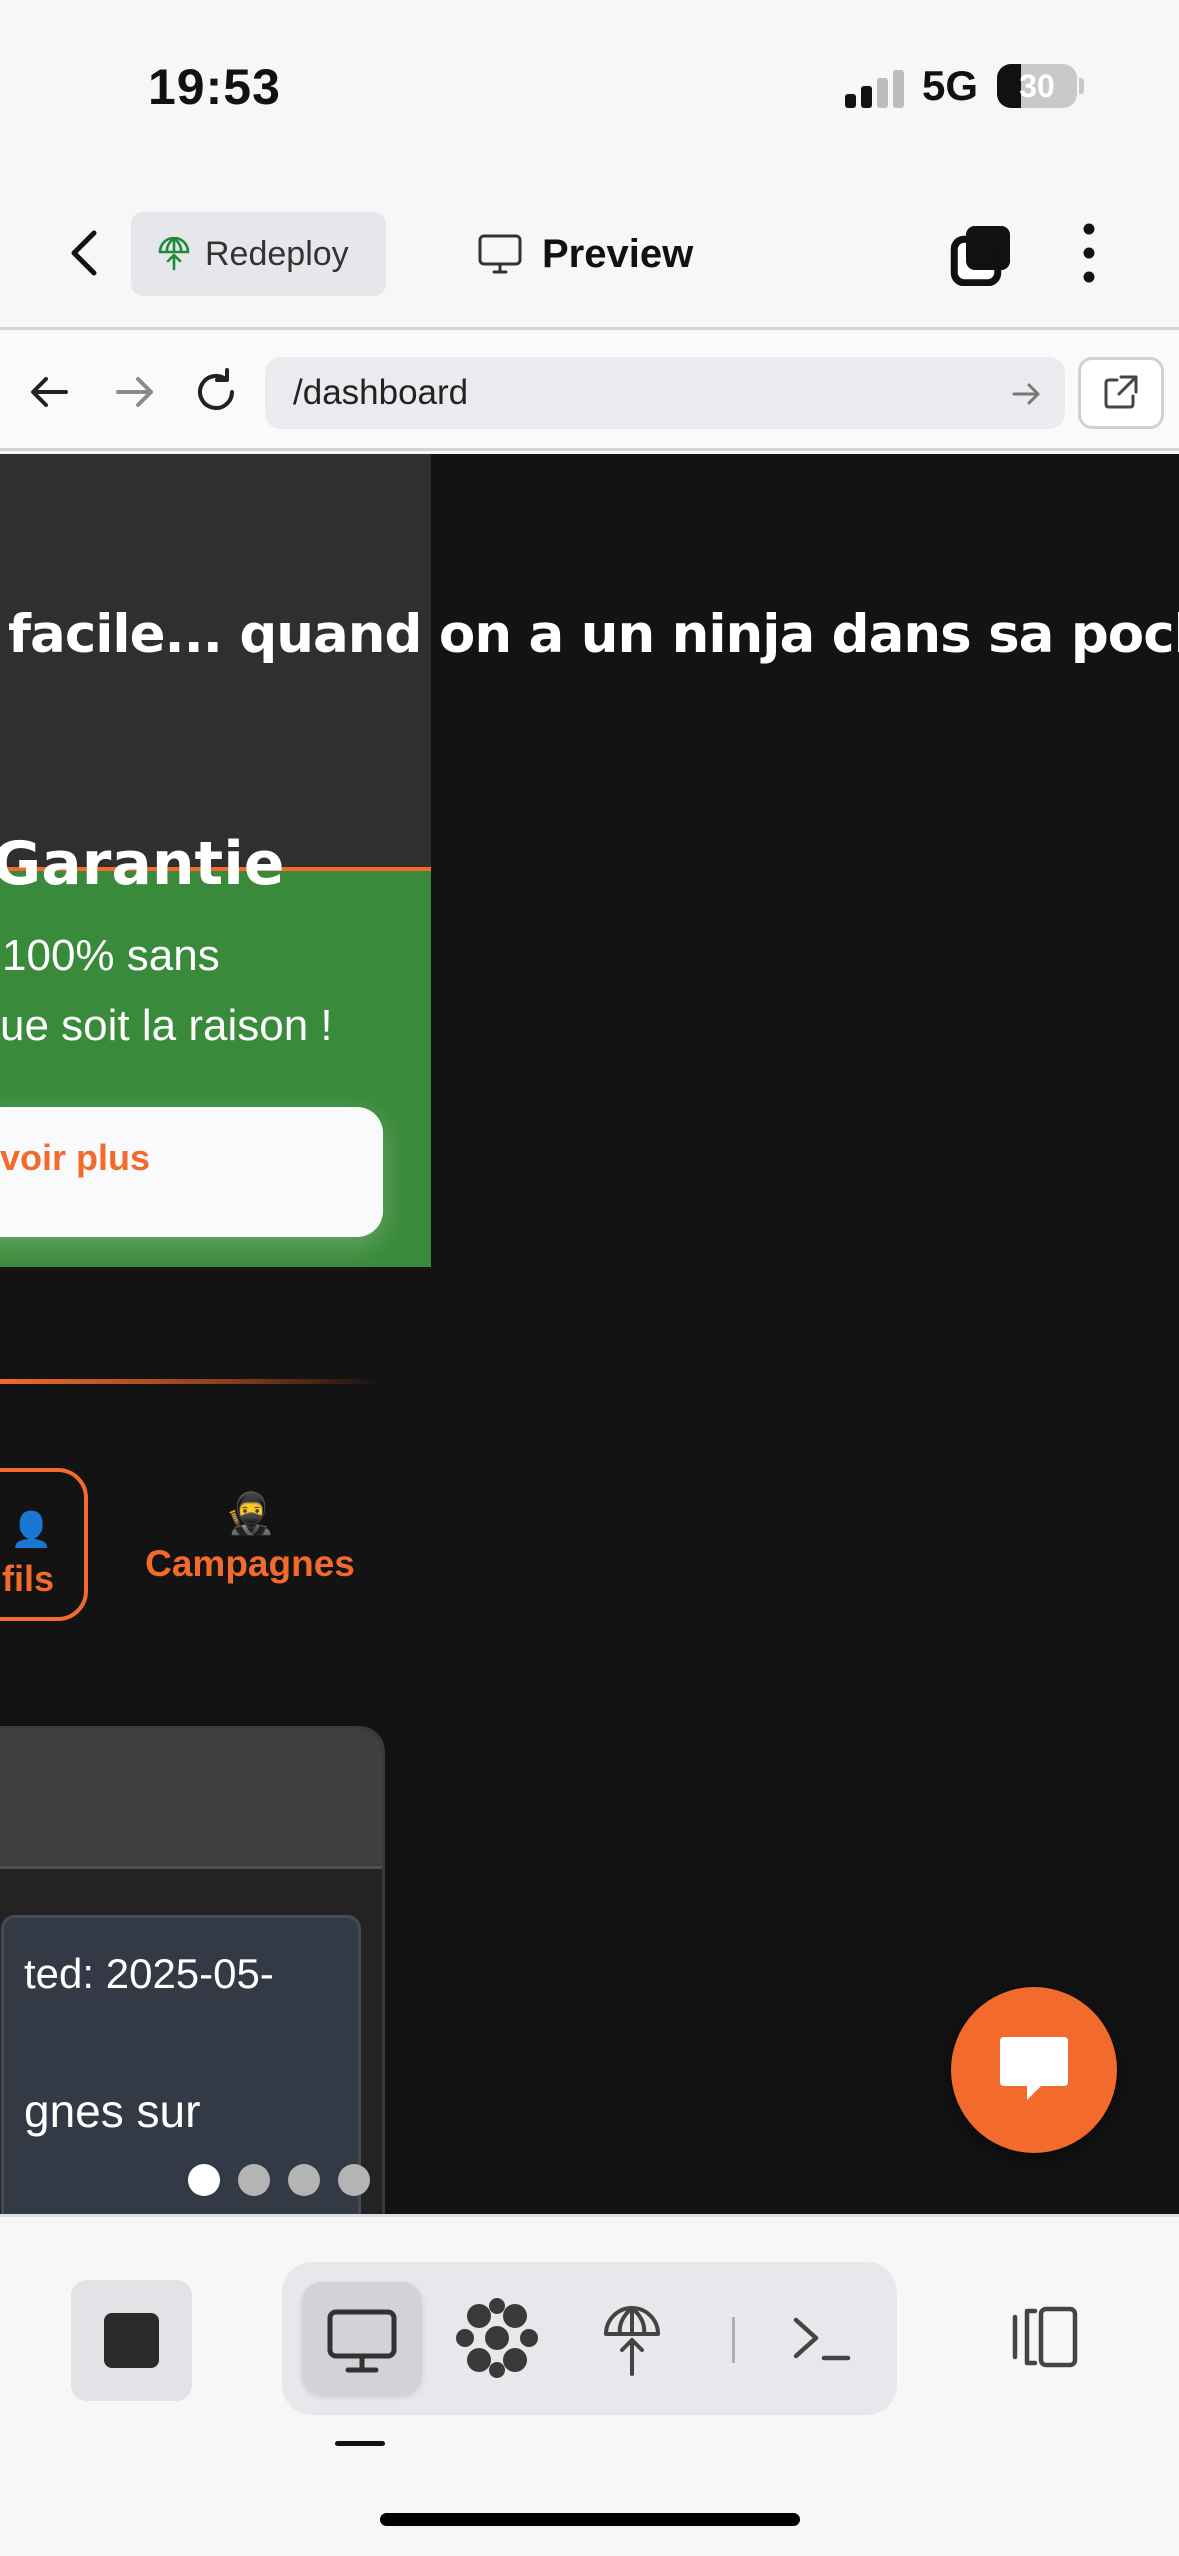  Describe the element at coordinates (111, 955) in the screenshot. I see `guarantee-text-line1: 100% sans` at that location.